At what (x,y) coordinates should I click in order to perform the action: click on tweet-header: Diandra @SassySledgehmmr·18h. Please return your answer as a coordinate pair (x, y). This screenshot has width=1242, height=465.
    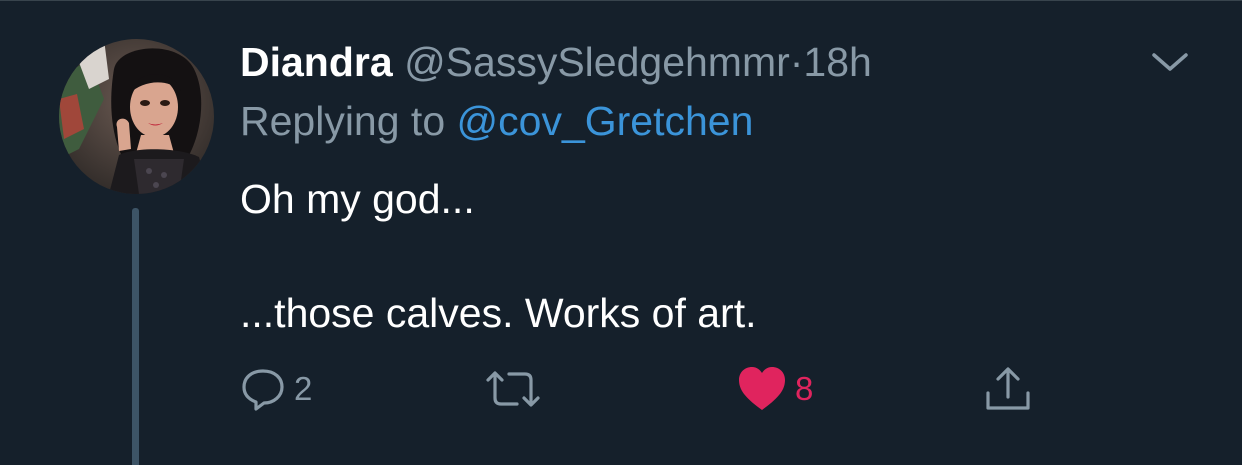
    Looking at the image, I should click on (556, 62).